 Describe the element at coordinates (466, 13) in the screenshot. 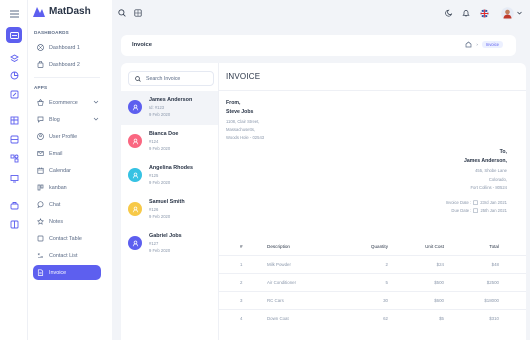

I see `bell-icon` at that location.